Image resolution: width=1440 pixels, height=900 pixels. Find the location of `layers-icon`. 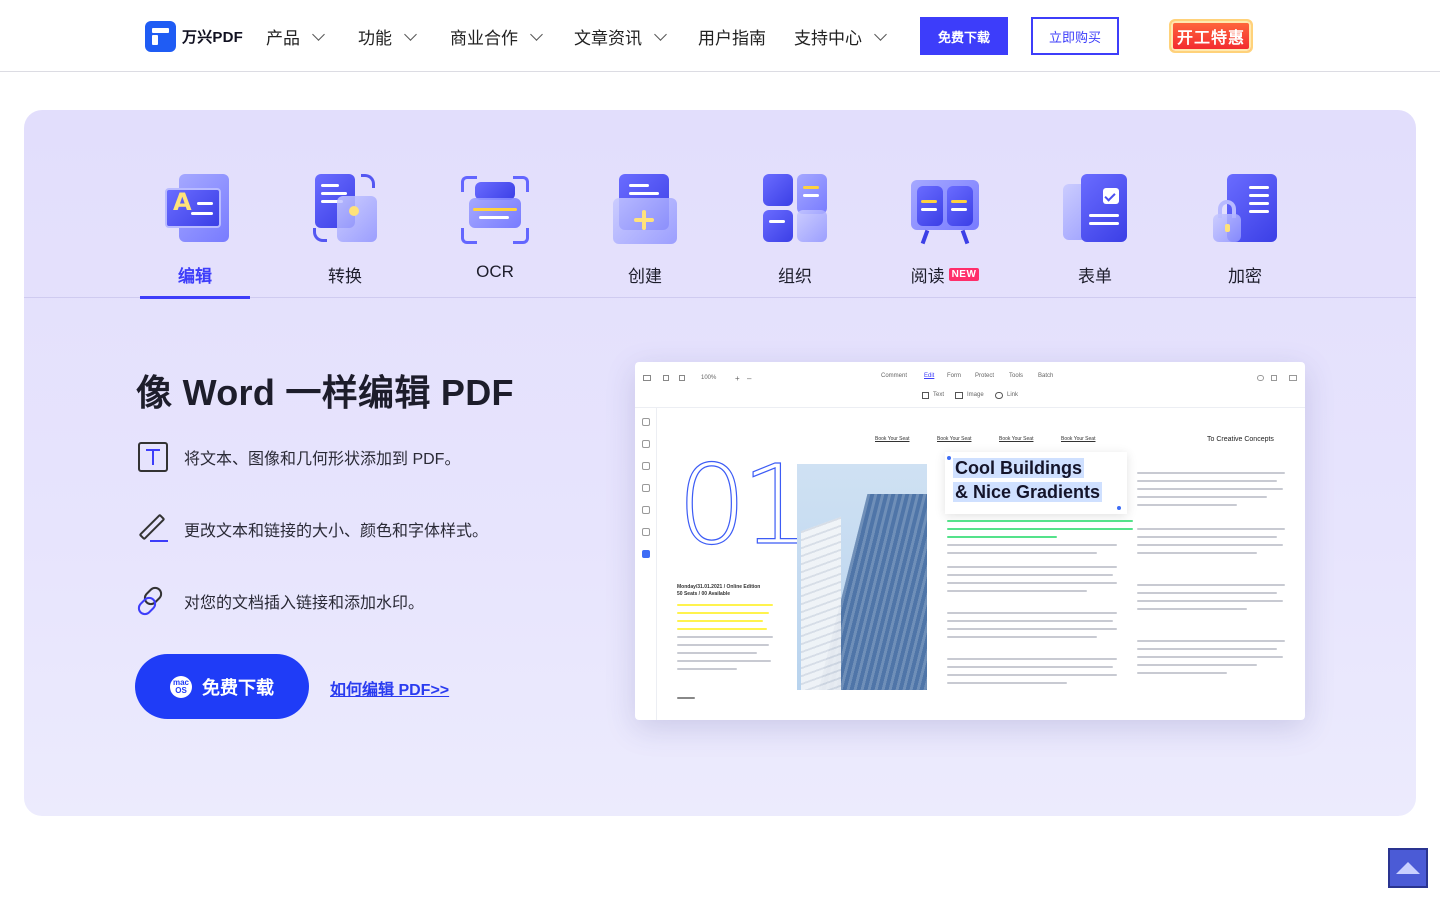

layers-icon is located at coordinates (646, 488).